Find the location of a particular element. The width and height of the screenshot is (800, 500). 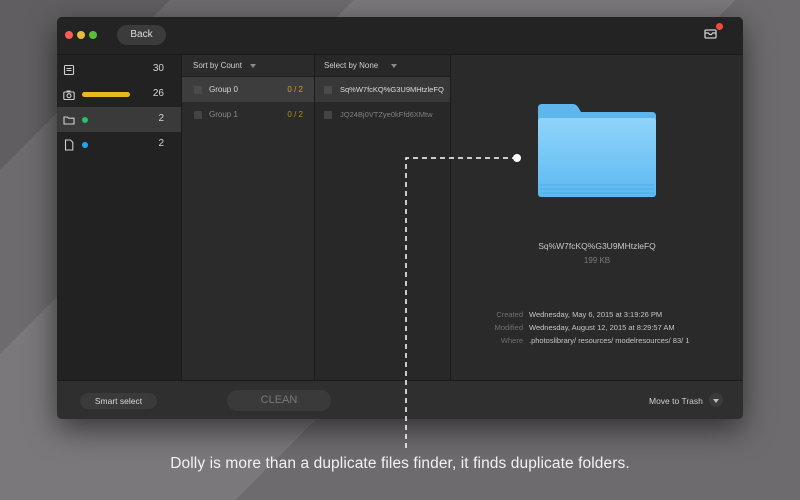

group-row: Group 1 0 / 2 is located at coordinates (248, 114).